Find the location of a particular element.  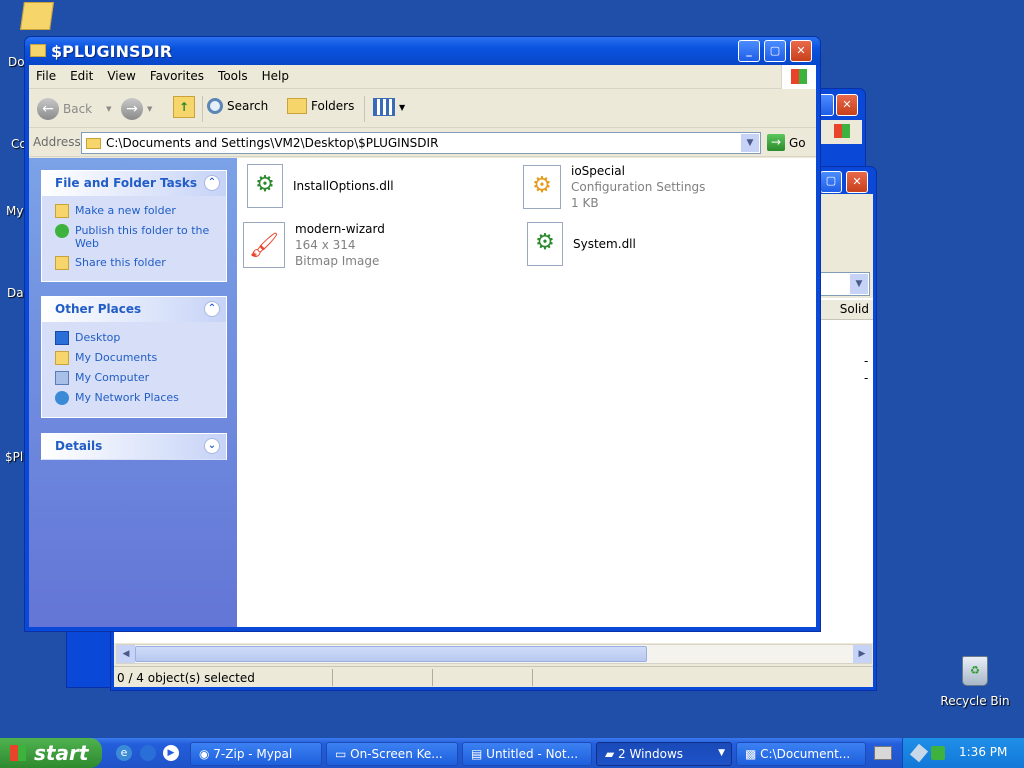

search-button: Search is located at coordinates (237, 106).